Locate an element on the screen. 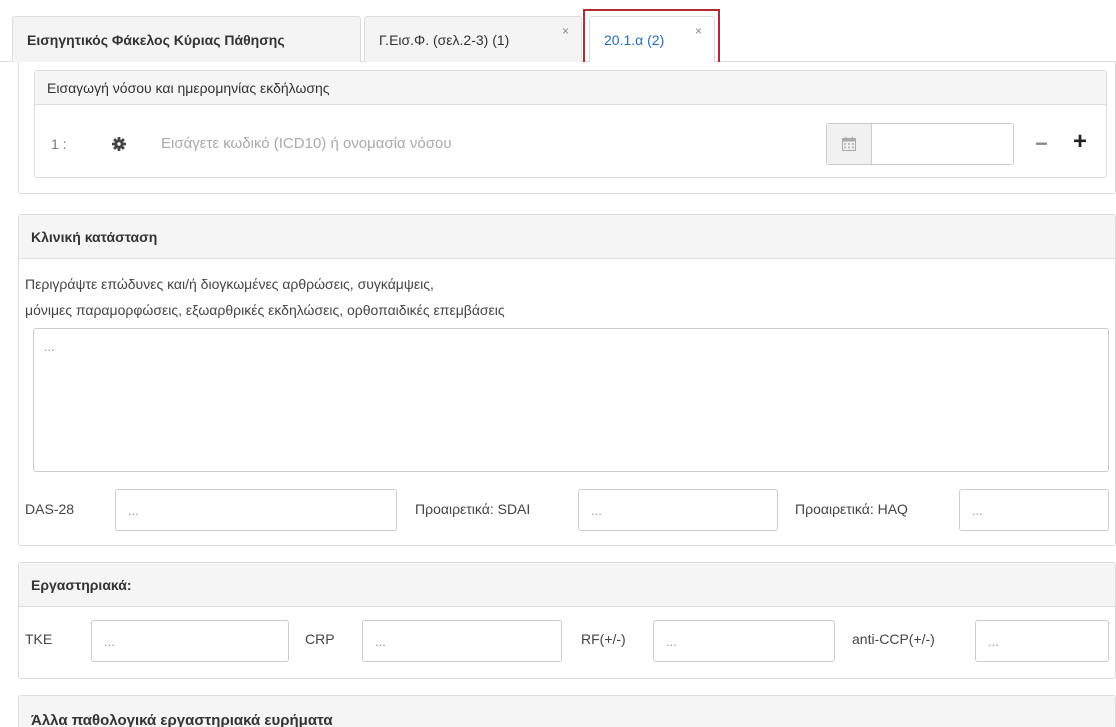 Image resolution: width=1116 pixels, height=727 pixels. rf-label: RF(+/-) is located at coordinates (603, 639).